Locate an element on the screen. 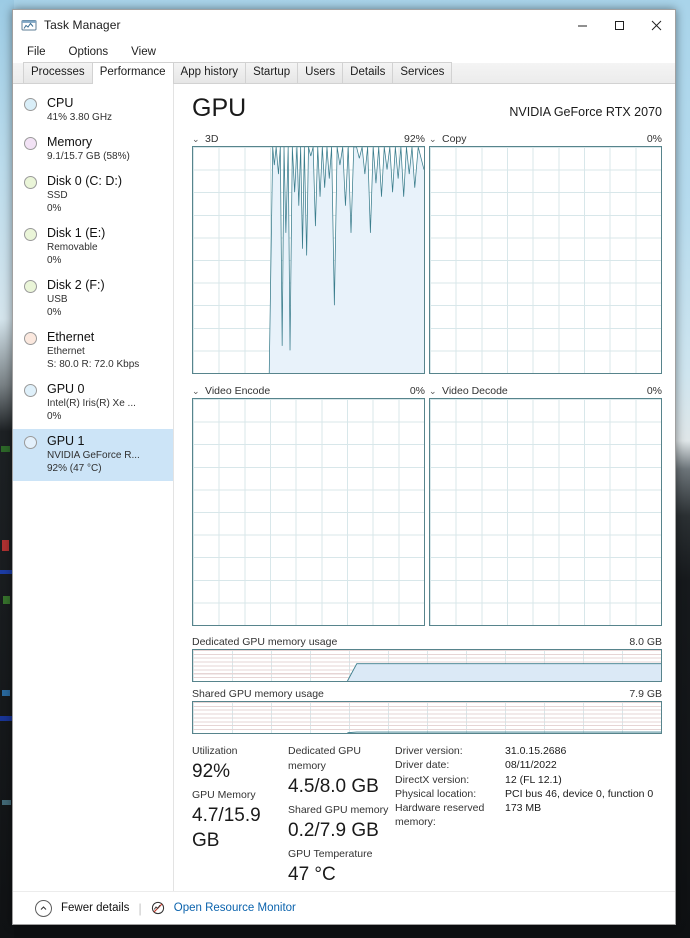  sidebar-item-title: Disk 1 (E:) is located at coordinates (76, 233).